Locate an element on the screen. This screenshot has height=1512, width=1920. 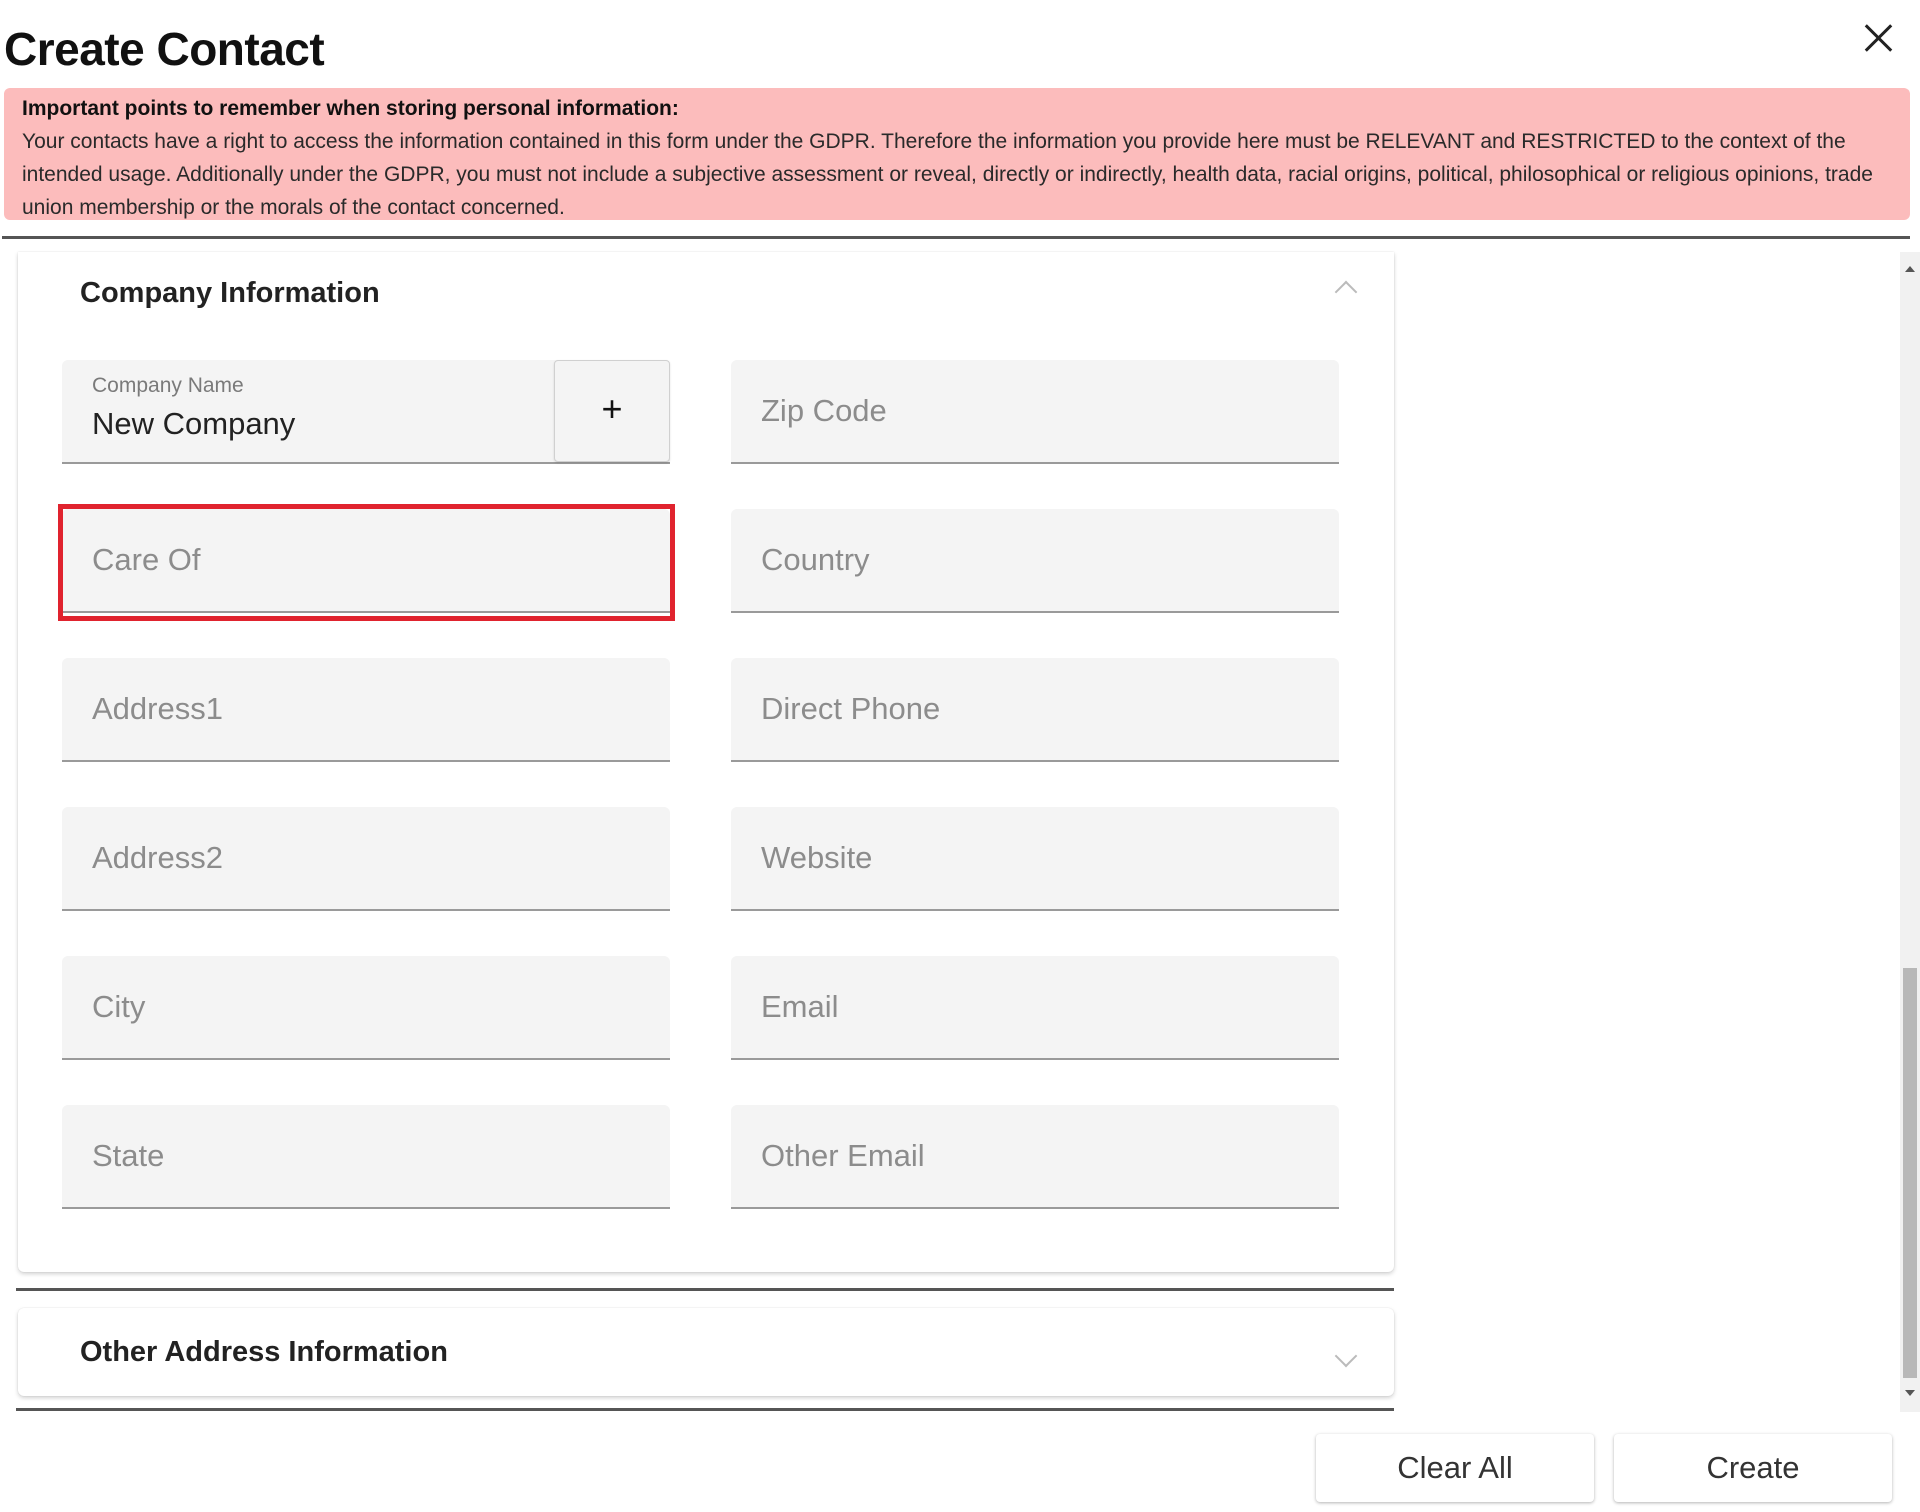
address2-field: Address2 is located at coordinates (366, 859).